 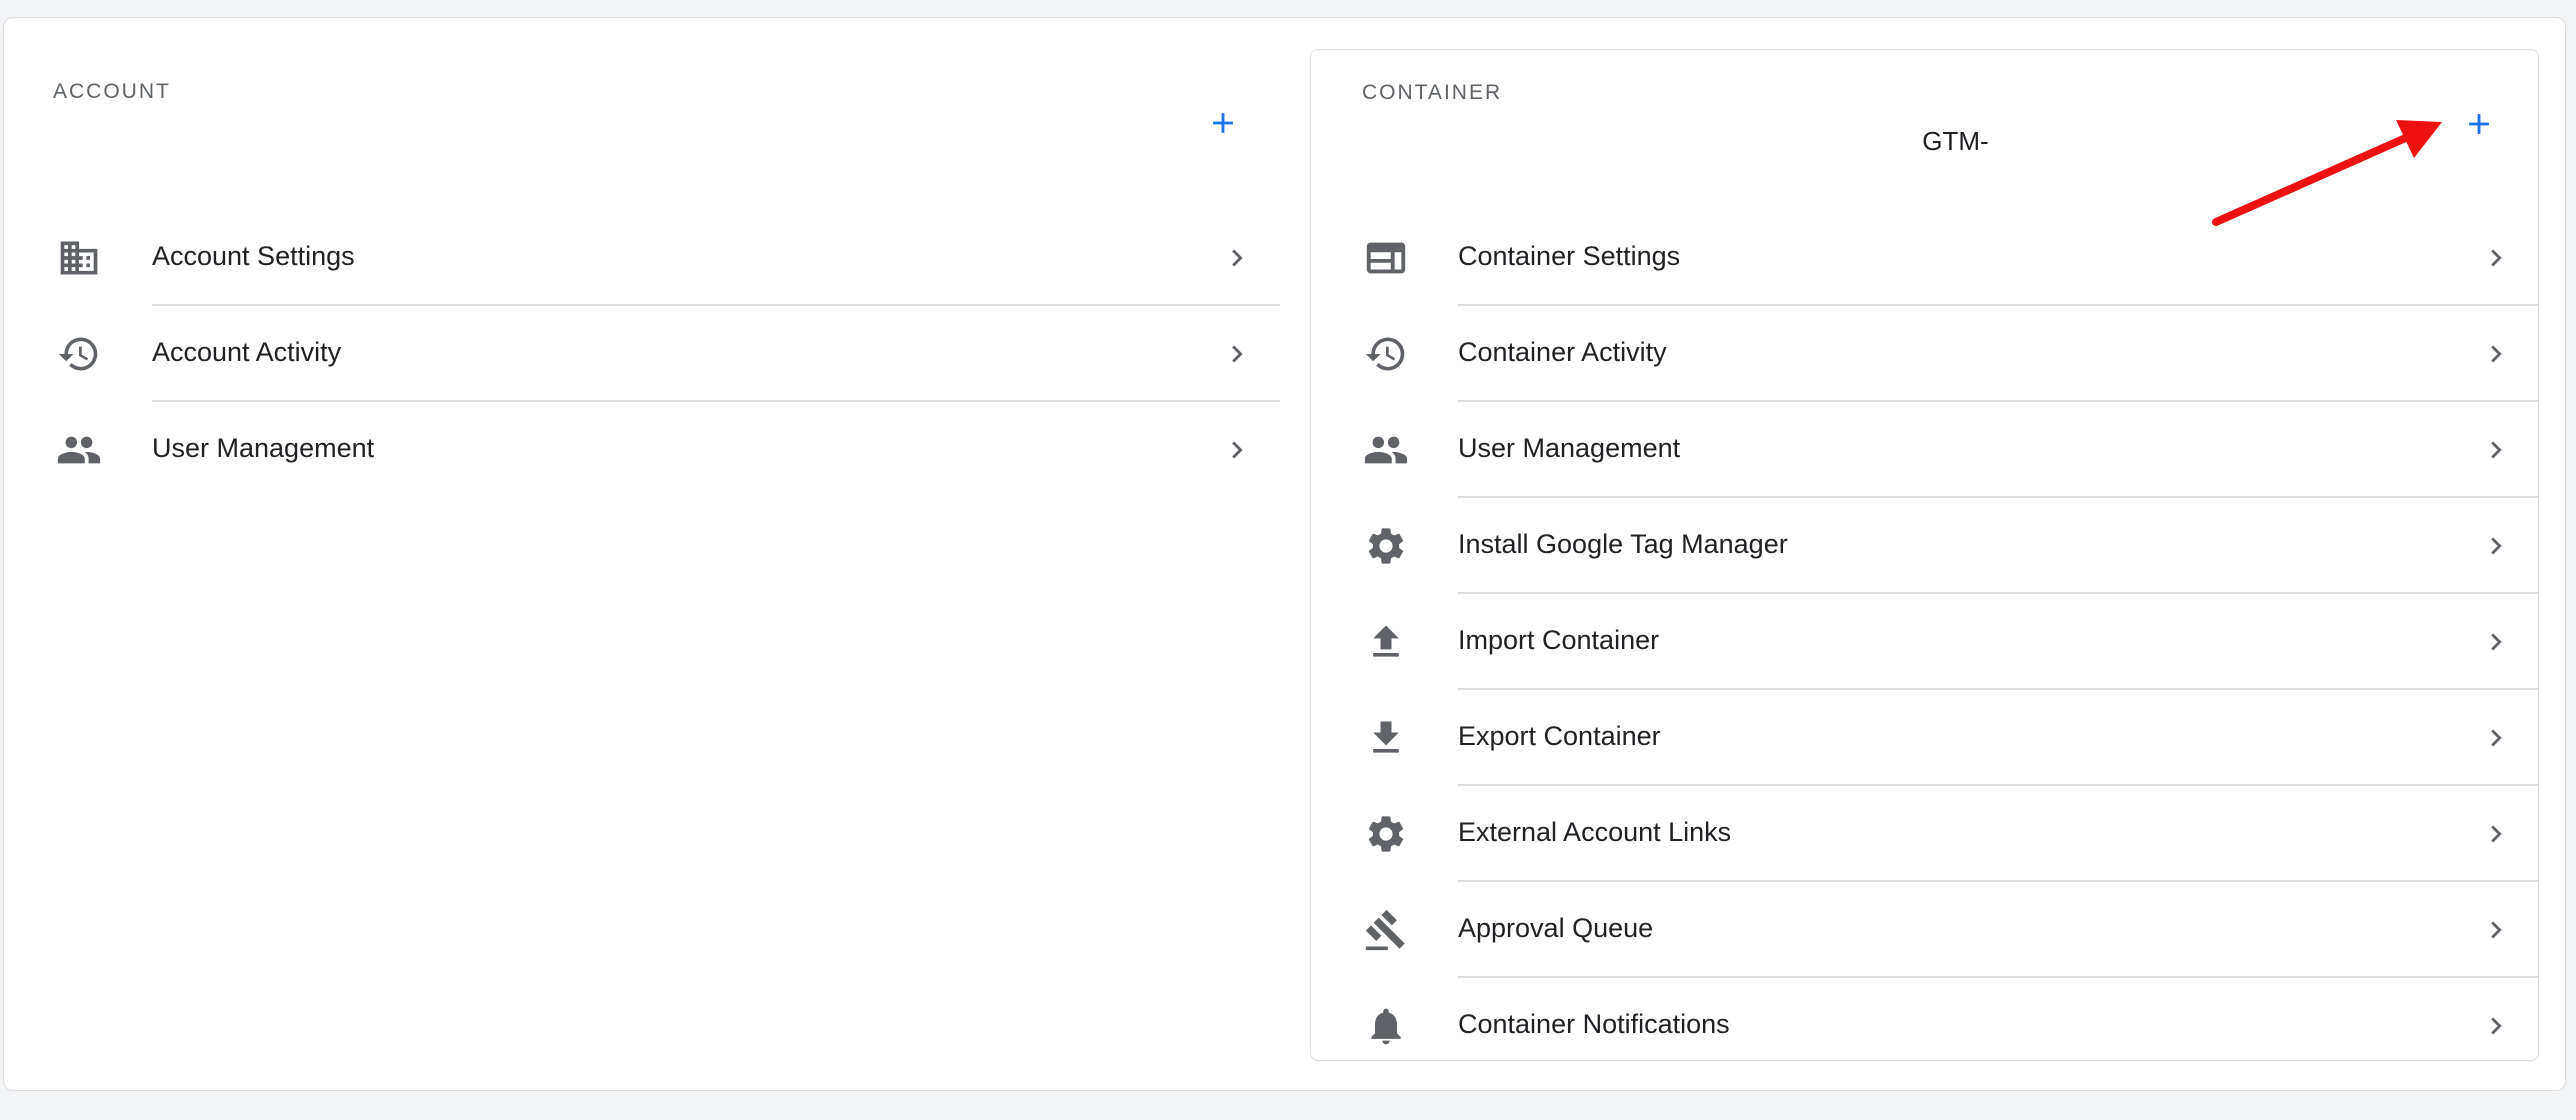 What do you see at coordinates (1386, 930) in the screenshot?
I see `gavel-icon` at bounding box center [1386, 930].